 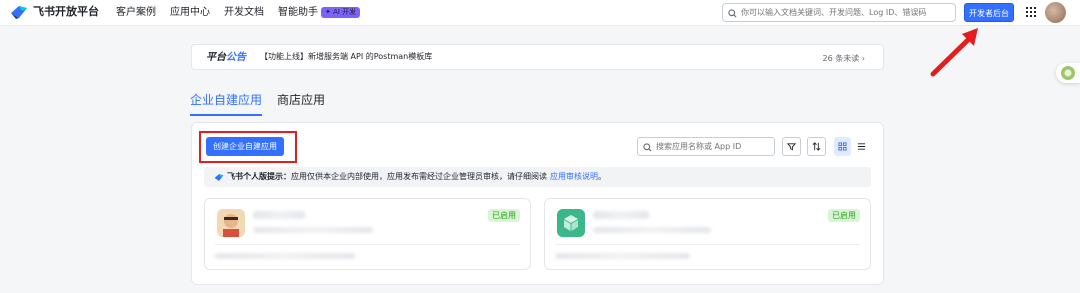 I want to click on announcement-tag-platform: 平台, so click(x=216, y=57).